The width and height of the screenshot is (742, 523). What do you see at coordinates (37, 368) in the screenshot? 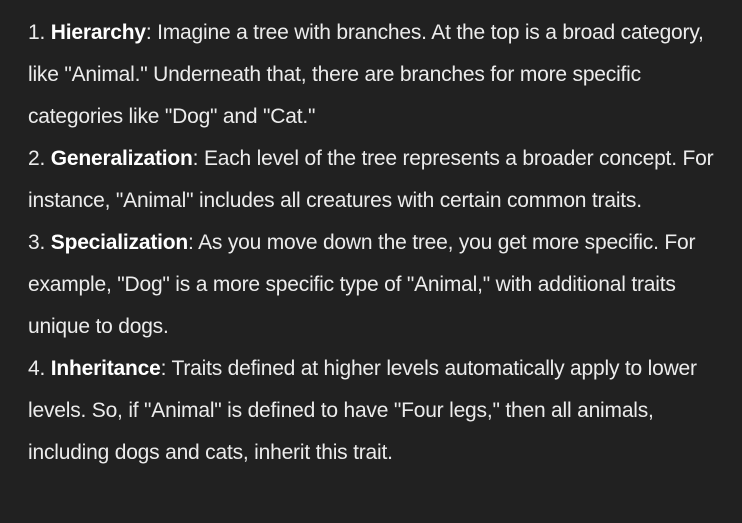
I see `list-item-number: 4.` at bounding box center [37, 368].